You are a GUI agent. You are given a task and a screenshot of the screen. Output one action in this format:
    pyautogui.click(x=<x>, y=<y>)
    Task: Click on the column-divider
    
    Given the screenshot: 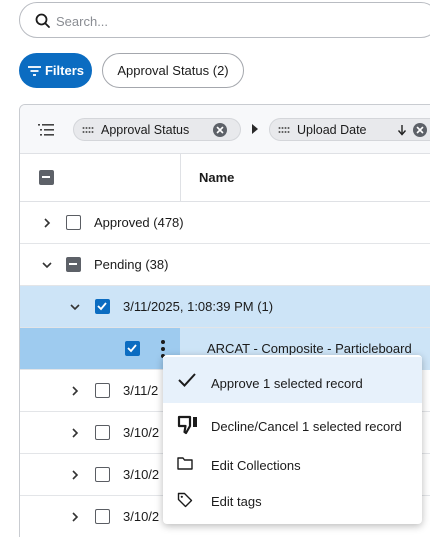 What is the action you would take?
    pyautogui.click(x=180, y=178)
    